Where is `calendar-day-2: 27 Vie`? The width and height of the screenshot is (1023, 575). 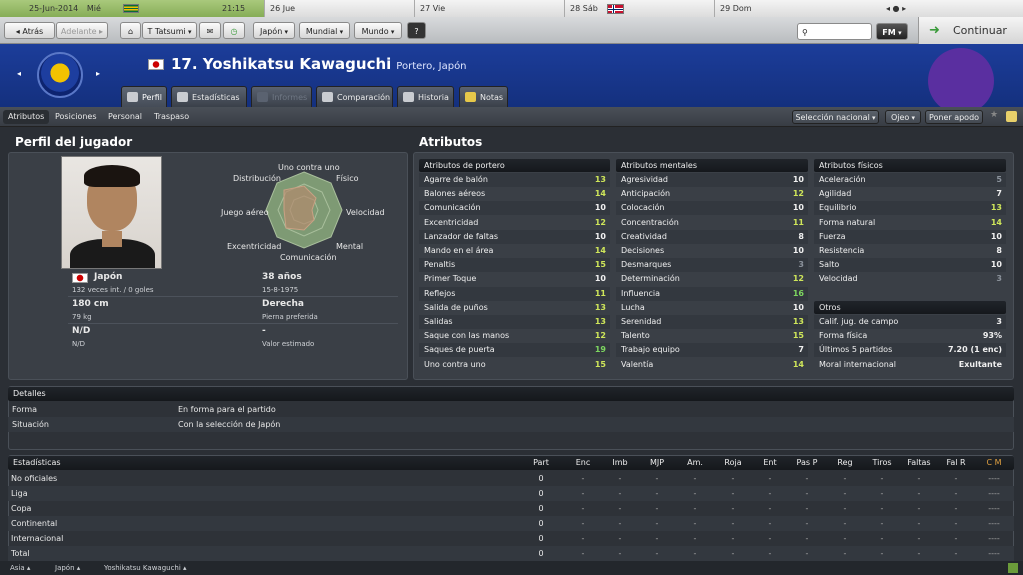 calendar-day-2: 27 Vie is located at coordinates (490, 8).